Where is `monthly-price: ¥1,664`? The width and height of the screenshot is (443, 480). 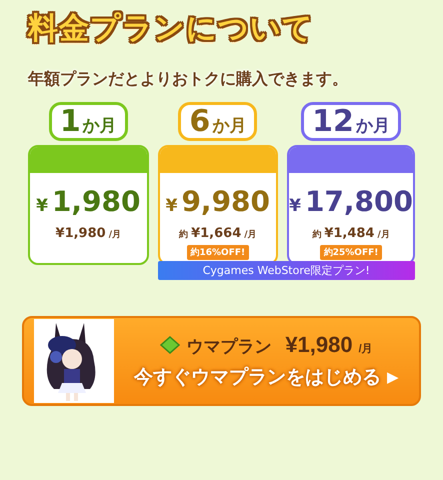 monthly-price: ¥1,664 is located at coordinates (216, 233).